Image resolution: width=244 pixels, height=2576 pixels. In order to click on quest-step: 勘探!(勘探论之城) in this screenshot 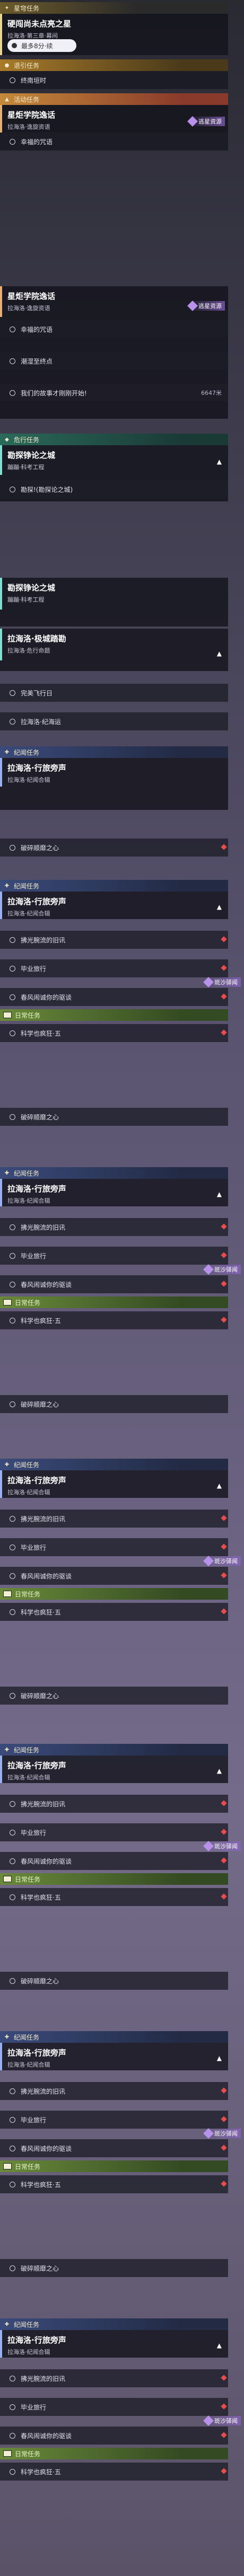, I will do `click(114, 489)`.